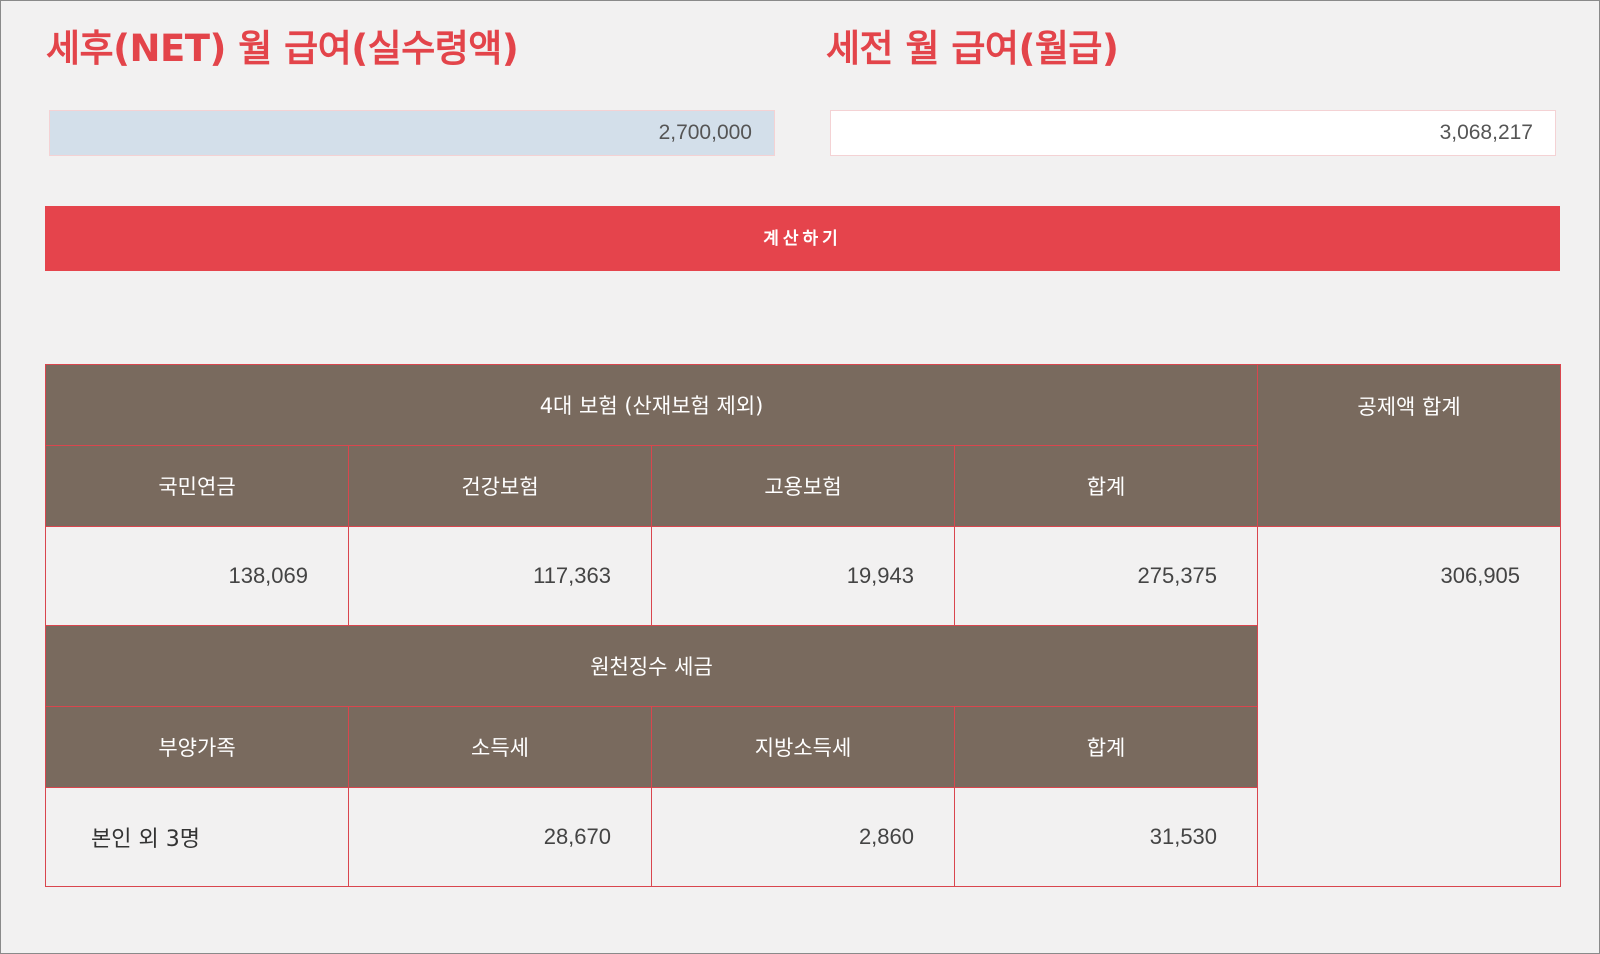 Image resolution: width=1600 pixels, height=954 pixels. What do you see at coordinates (802, 238) in the screenshot?
I see `calculate-button: 계산하기` at bounding box center [802, 238].